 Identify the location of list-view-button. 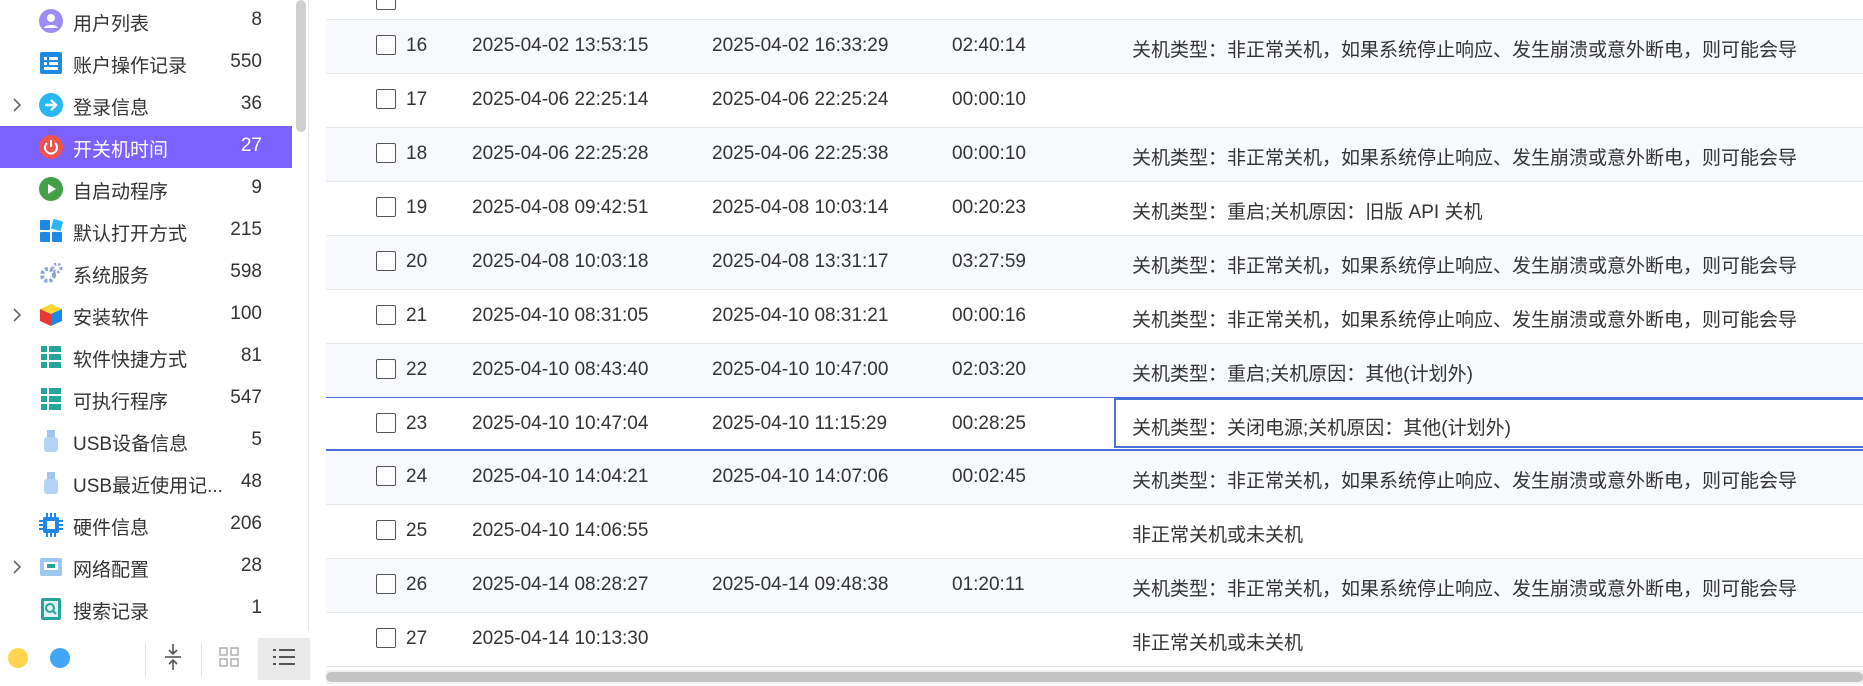
(284, 659).